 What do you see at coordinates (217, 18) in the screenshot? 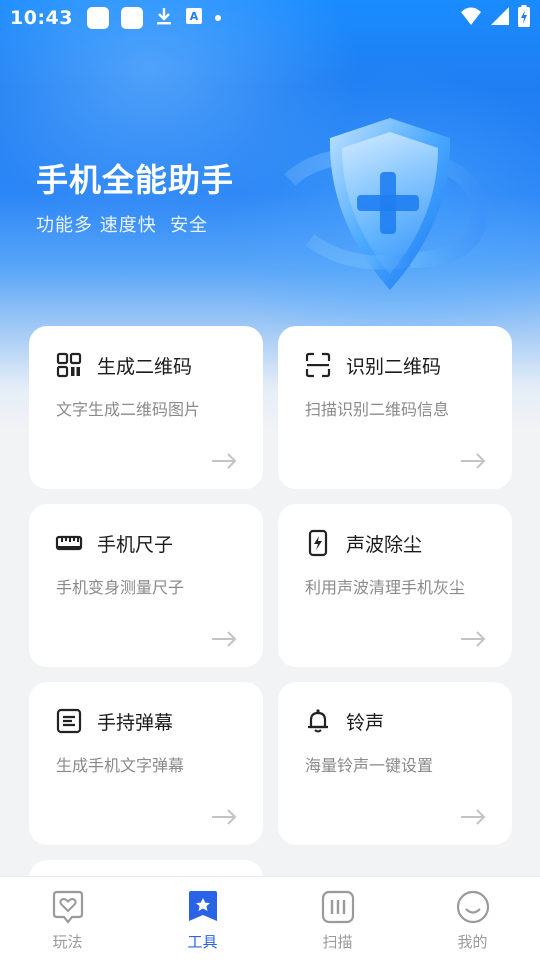
I see `dot-icon` at bounding box center [217, 18].